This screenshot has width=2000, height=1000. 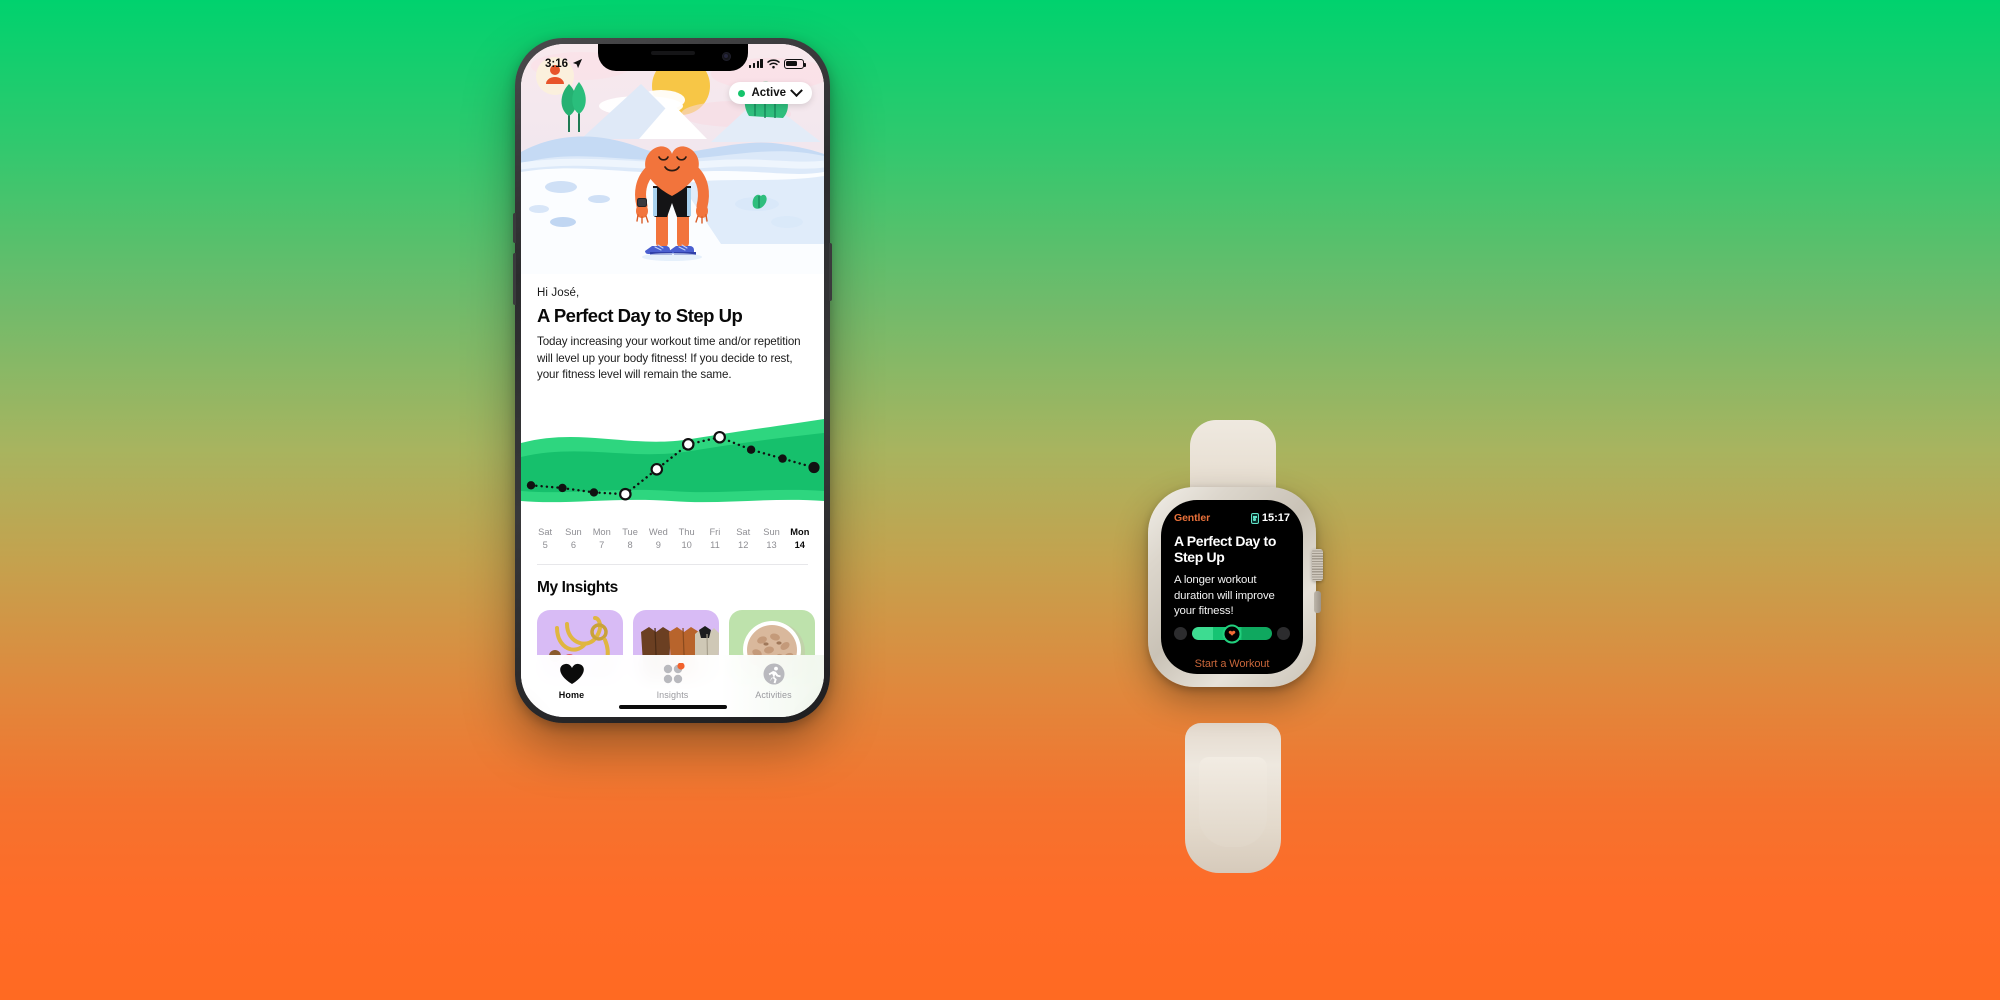 What do you see at coordinates (571, 695) in the screenshot?
I see `tab-home-label: Home` at bounding box center [571, 695].